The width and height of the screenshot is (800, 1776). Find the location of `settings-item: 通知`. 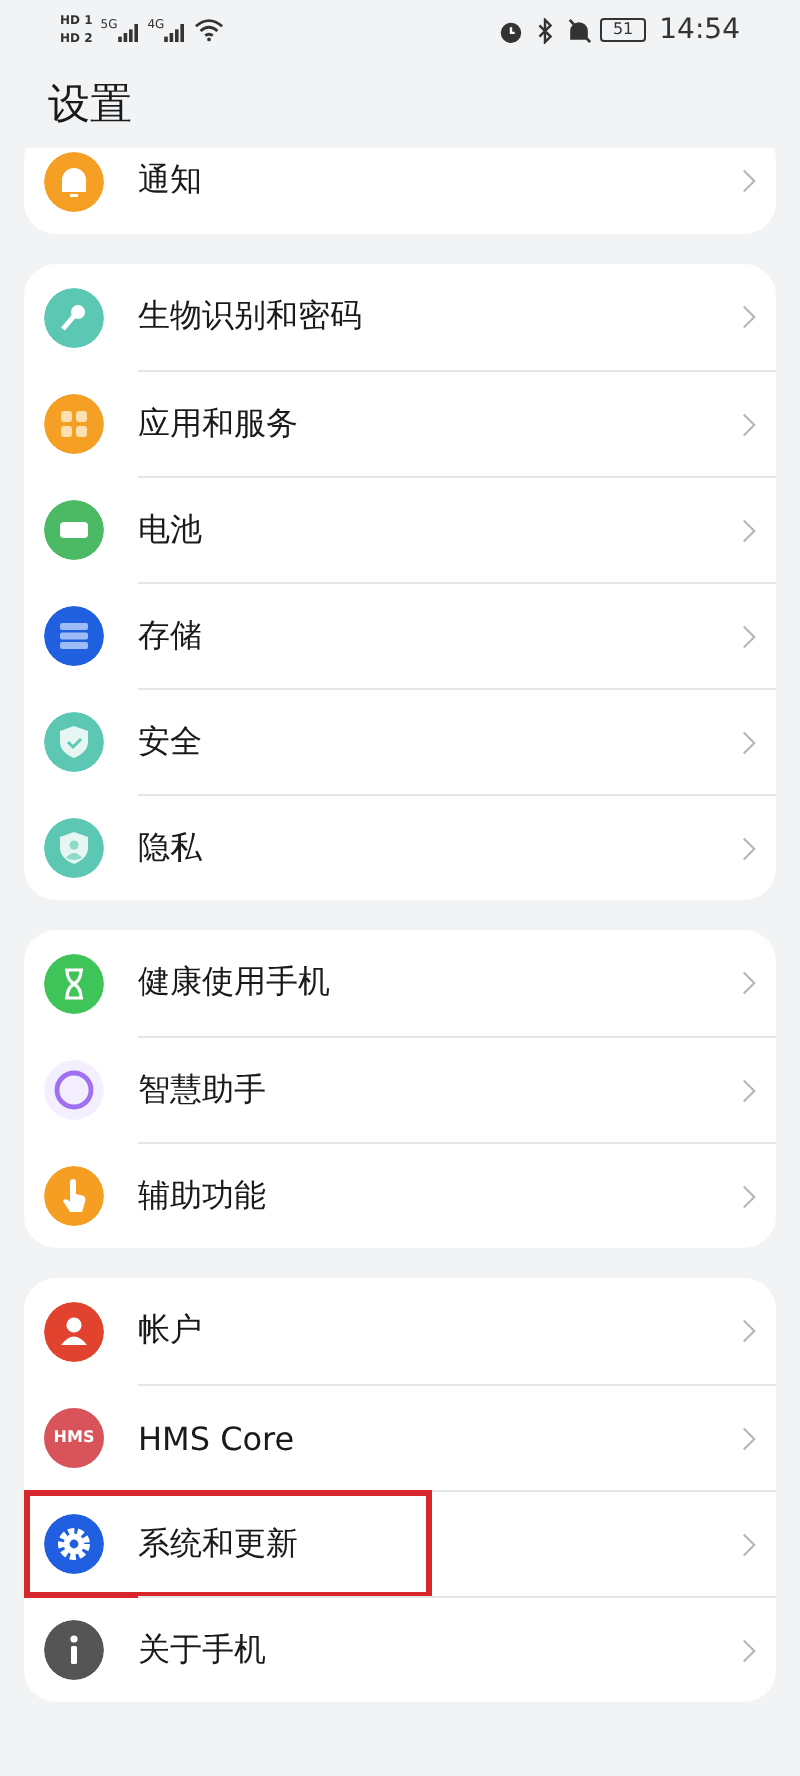

settings-item: 通知 is located at coordinates (400, 191).